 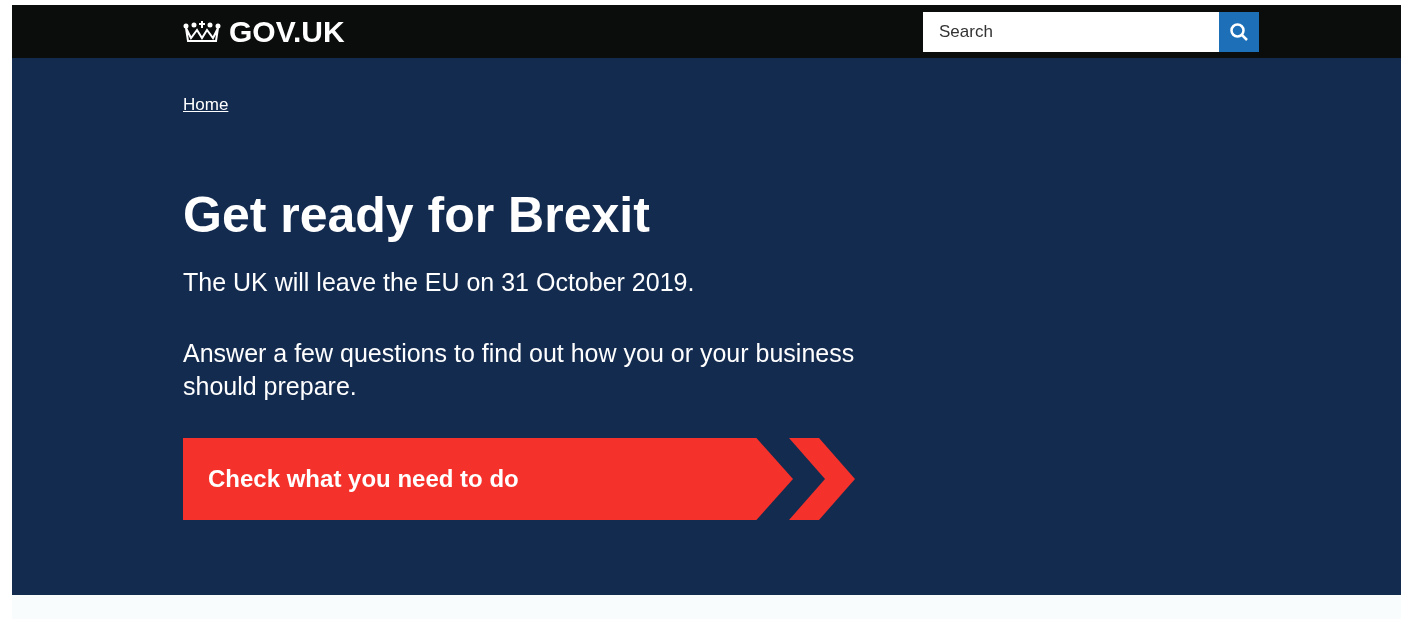 What do you see at coordinates (519, 370) in the screenshot?
I see `intro-text: Answer a few questions to find out how you or your business should prepare.` at bounding box center [519, 370].